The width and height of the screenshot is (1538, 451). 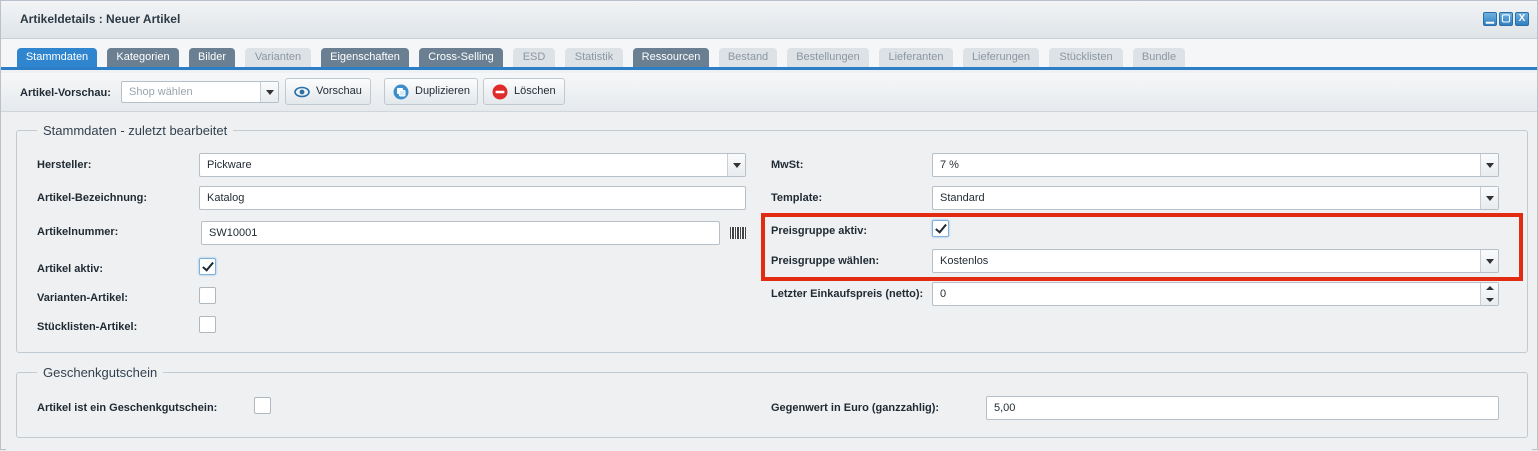 I want to click on artikelnummer-input: SW10001, so click(x=460, y=233).